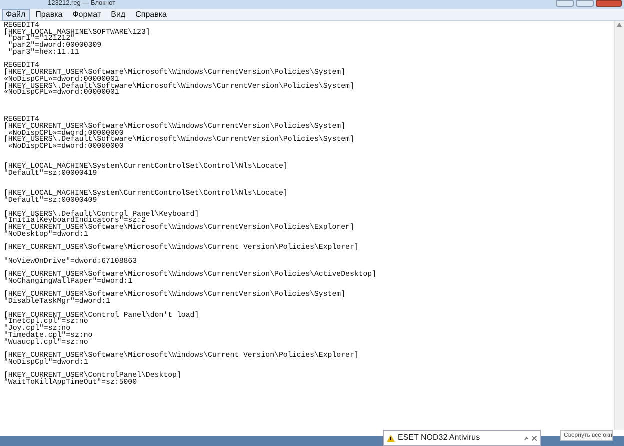  I want to click on menu-item: Правка, so click(49, 14).